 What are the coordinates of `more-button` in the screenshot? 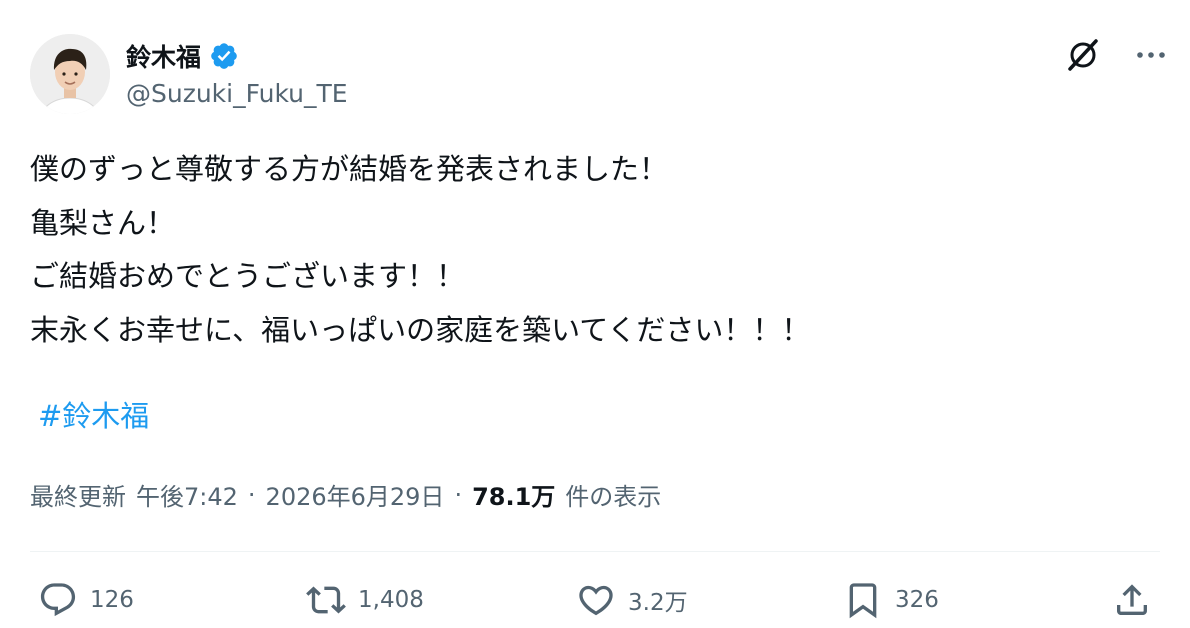 It's located at (1151, 55).